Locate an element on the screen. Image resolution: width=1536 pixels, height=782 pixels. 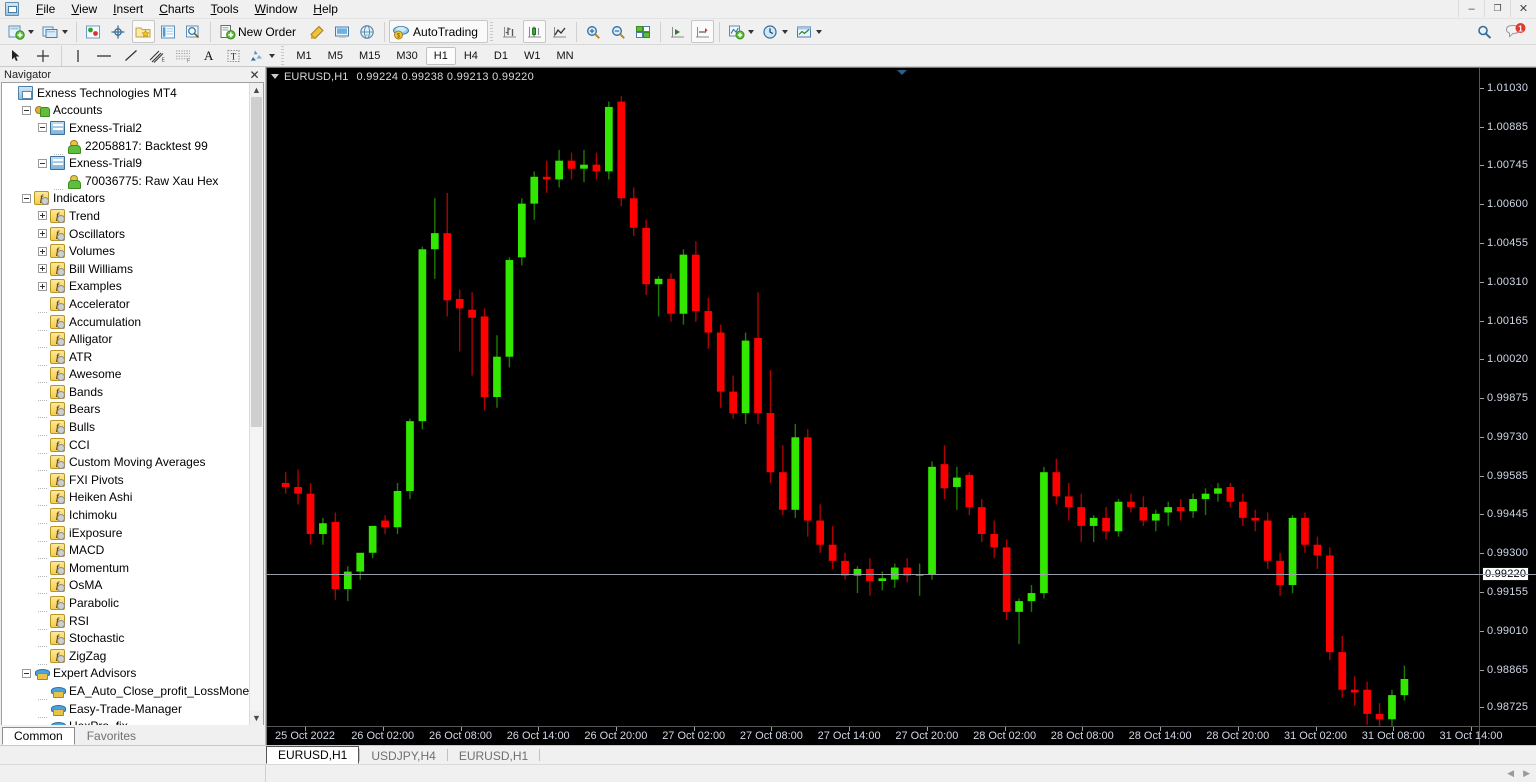
menu-help: Help is located at coordinates (325, 9).